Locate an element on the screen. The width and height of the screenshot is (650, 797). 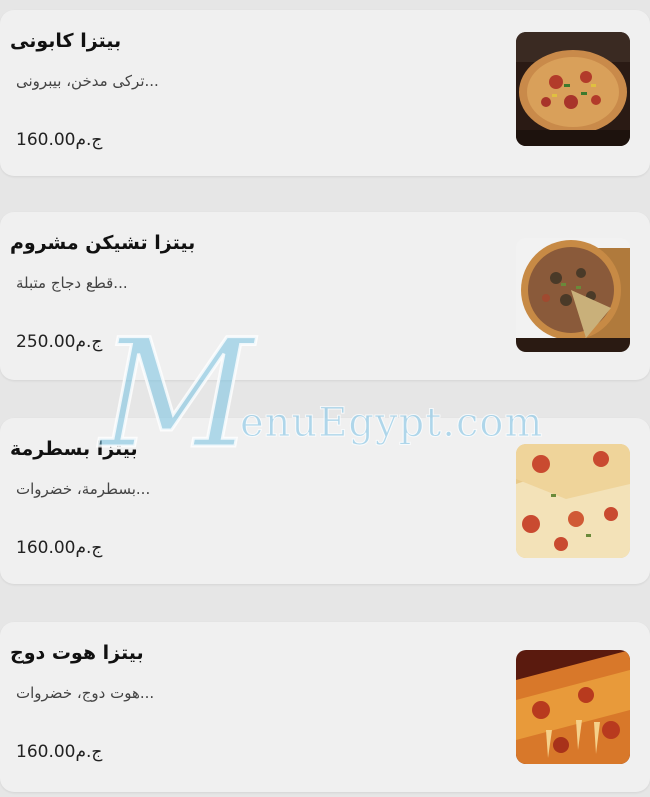
item-price: ج.م250.00 is located at coordinates (59, 342).